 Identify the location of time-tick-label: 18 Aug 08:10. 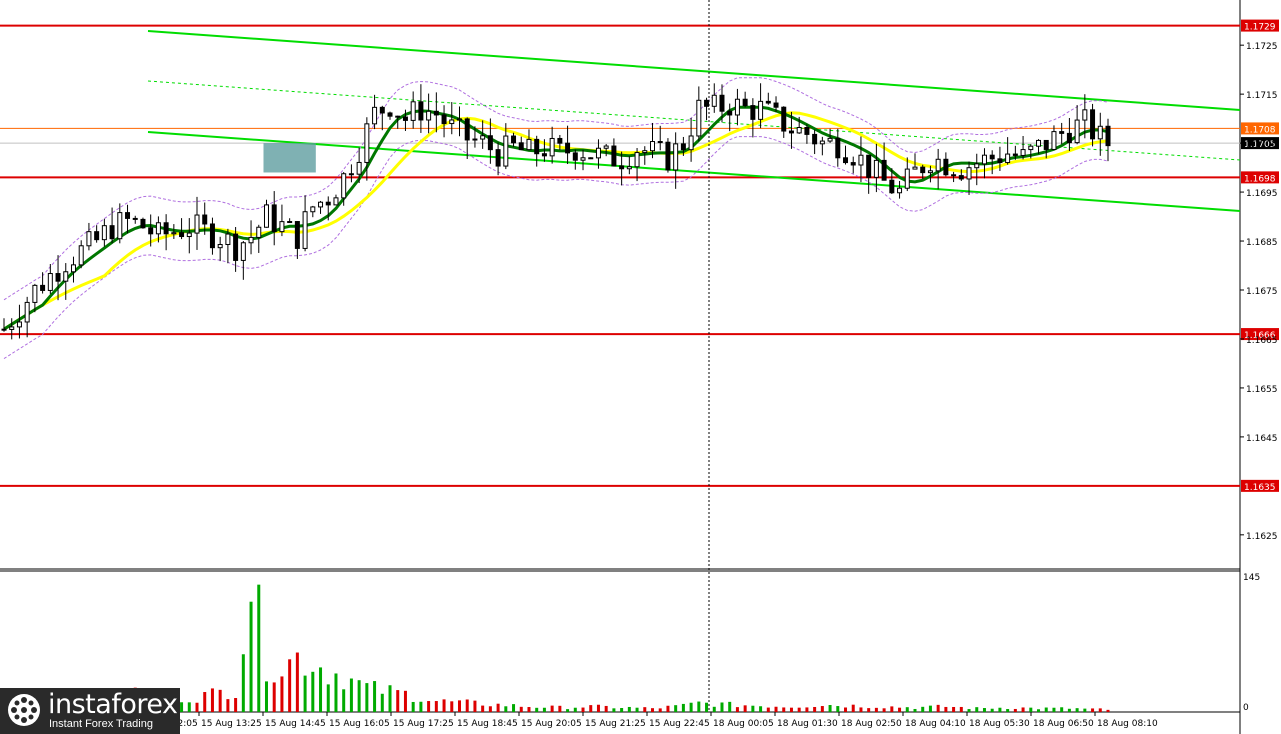
(1127, 724).